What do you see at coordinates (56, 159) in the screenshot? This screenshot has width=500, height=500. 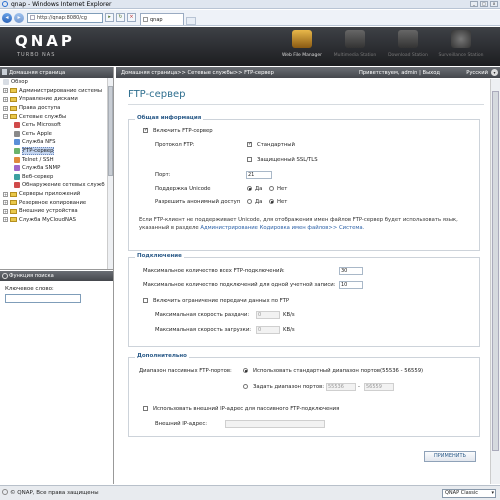 I see `sidebar-item: Telnet / SSH` at bounding box center [56, 159].